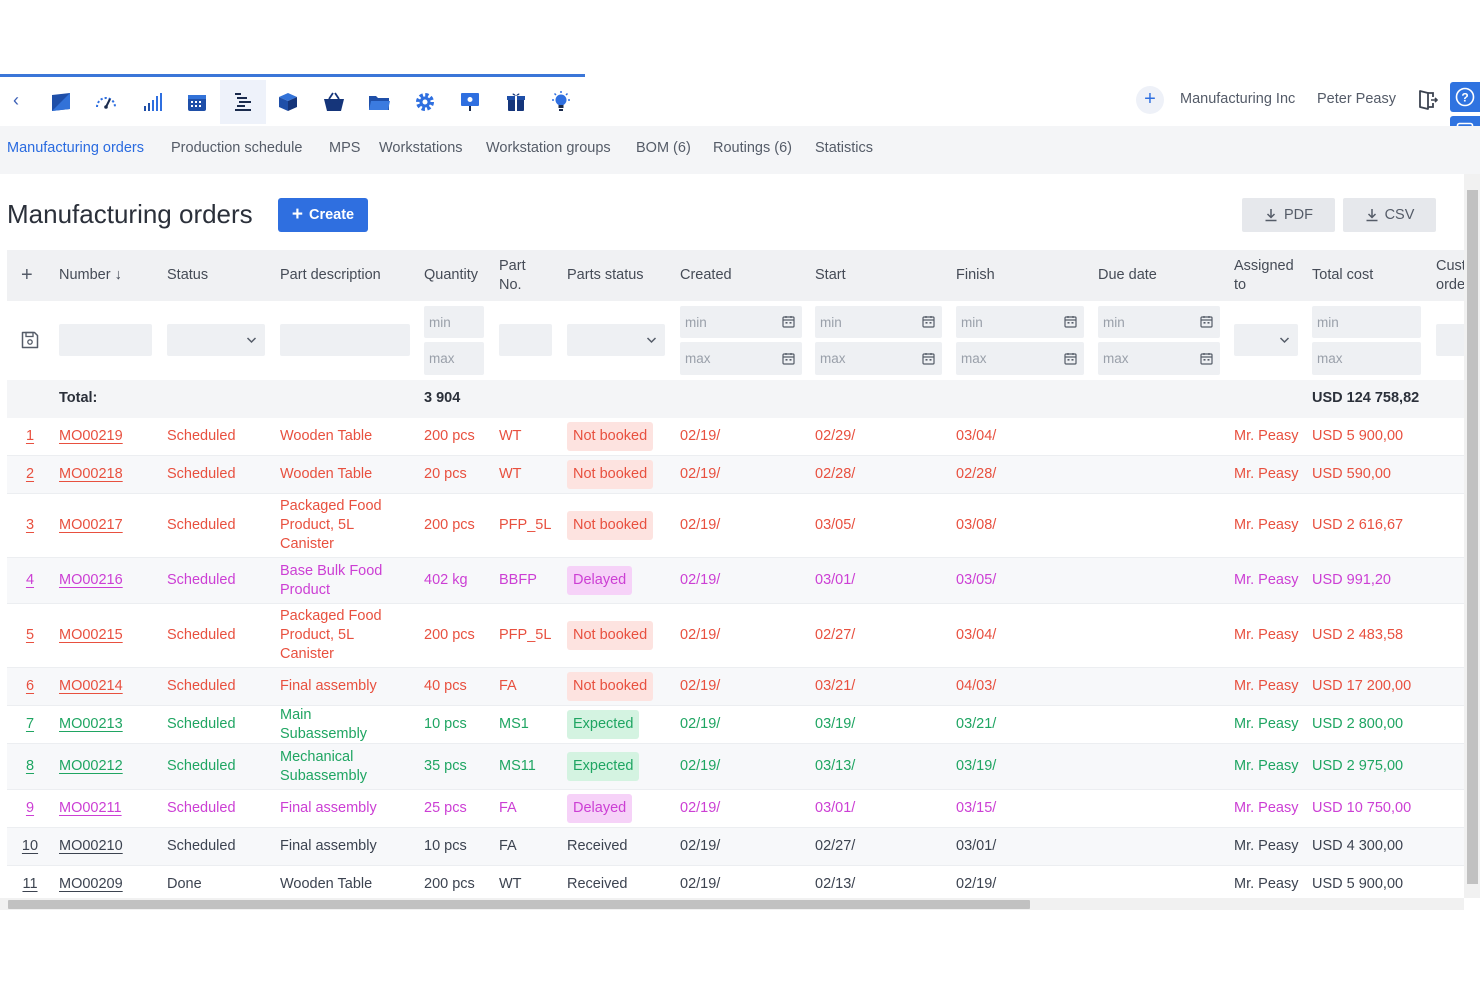  What do you see at coordinates (91, 580) in the screenshot?
I see `order-number-link: MO00216` at bounding box center [91, 580].